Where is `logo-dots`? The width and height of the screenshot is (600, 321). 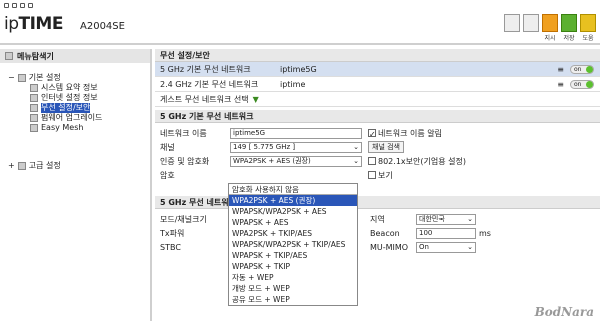
logo-dots is located at coordinates (18, 5).